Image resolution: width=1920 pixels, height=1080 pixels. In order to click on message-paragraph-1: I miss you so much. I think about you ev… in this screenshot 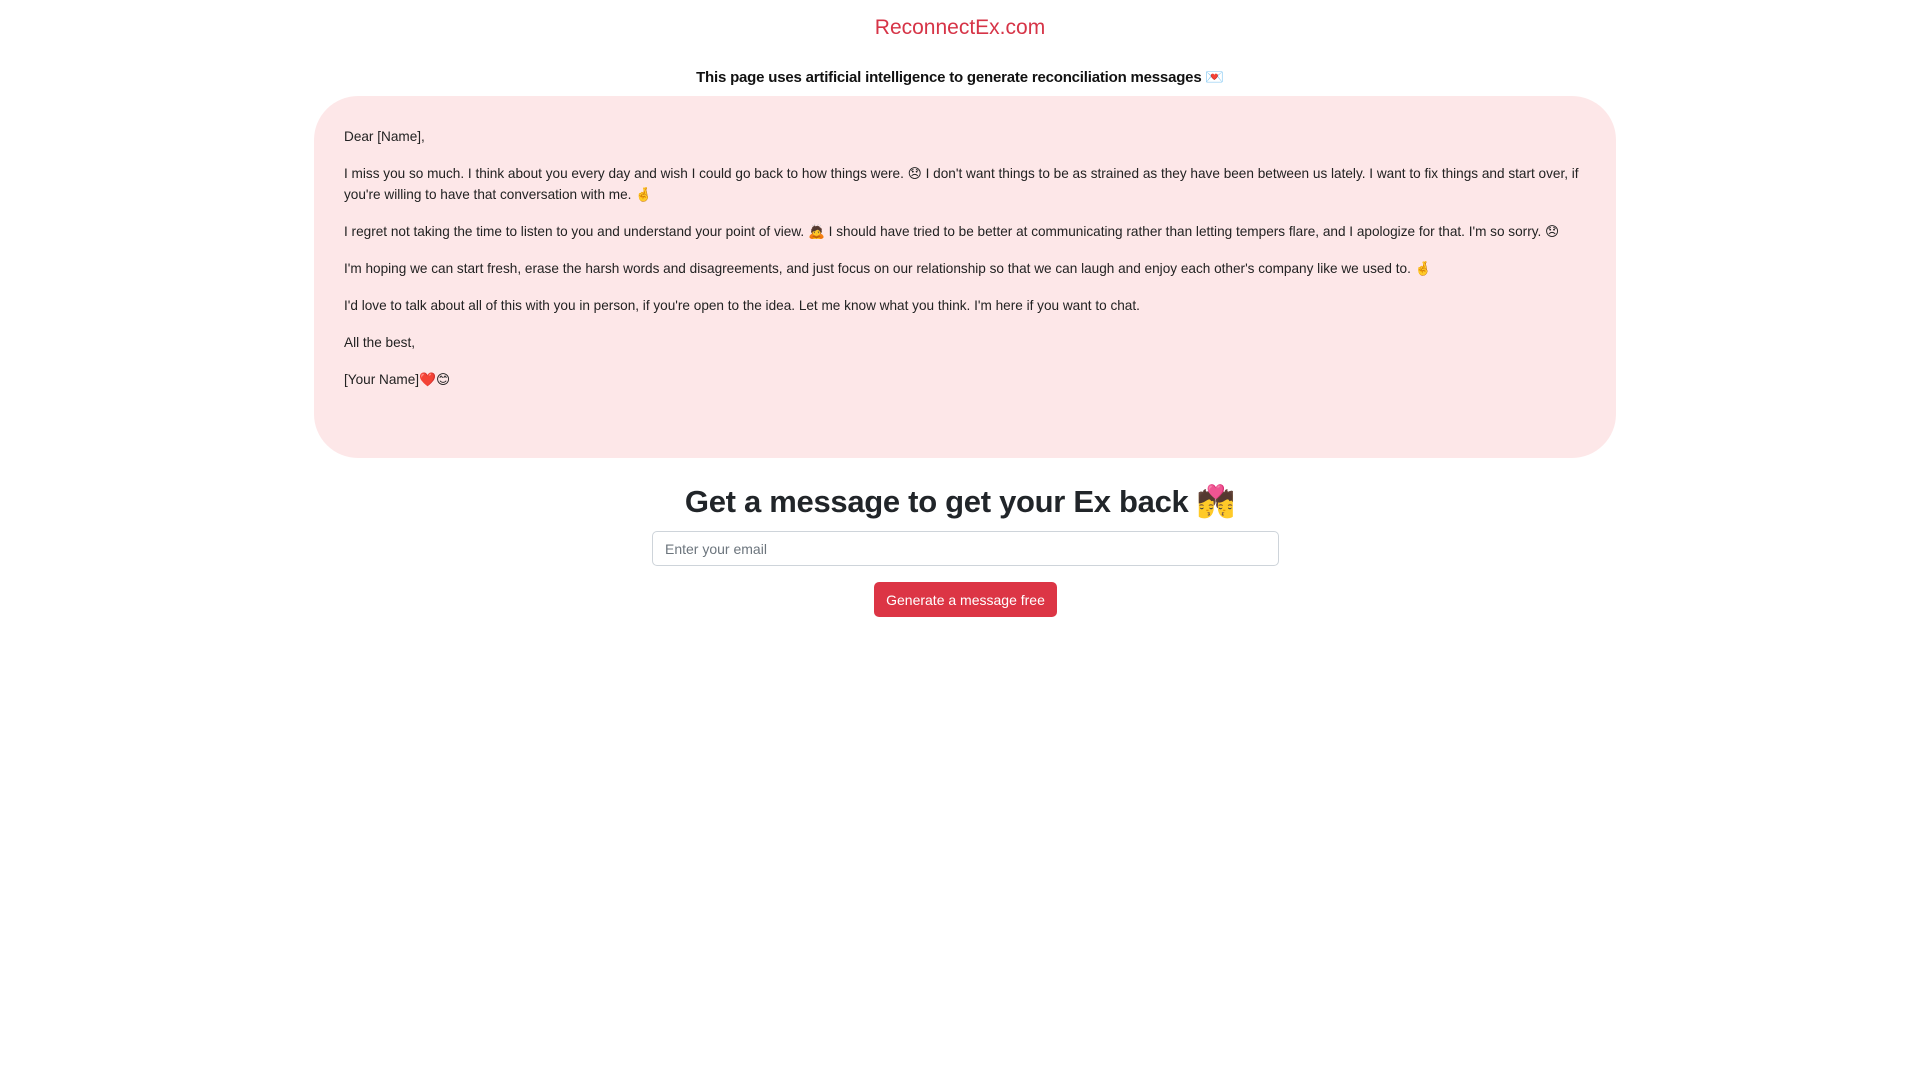, I will do `click(961, 184)`.